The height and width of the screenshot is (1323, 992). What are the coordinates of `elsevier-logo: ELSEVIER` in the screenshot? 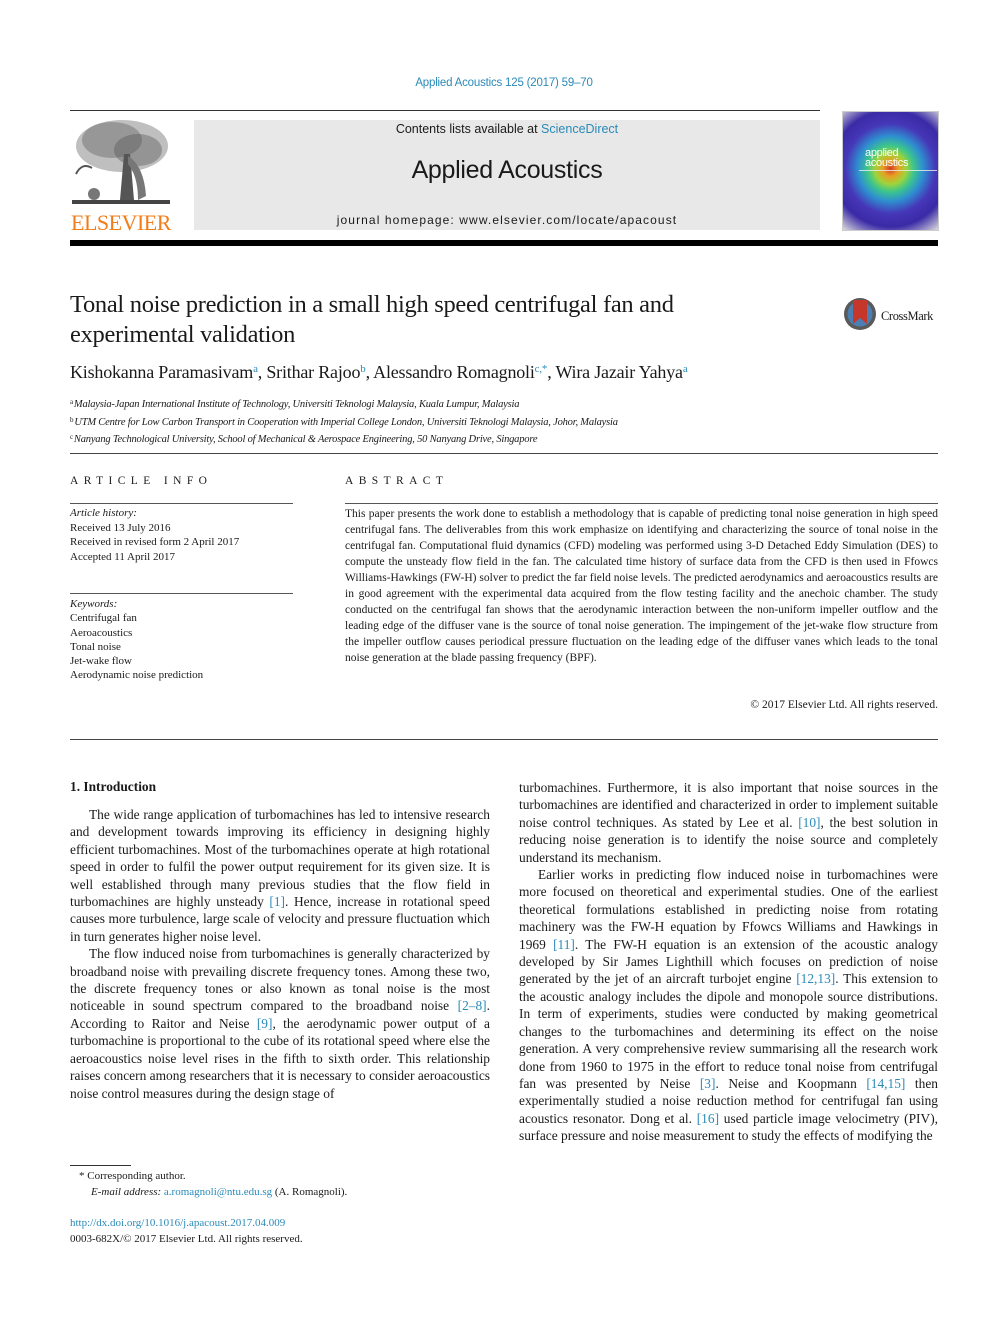 It's located at (121, 175).